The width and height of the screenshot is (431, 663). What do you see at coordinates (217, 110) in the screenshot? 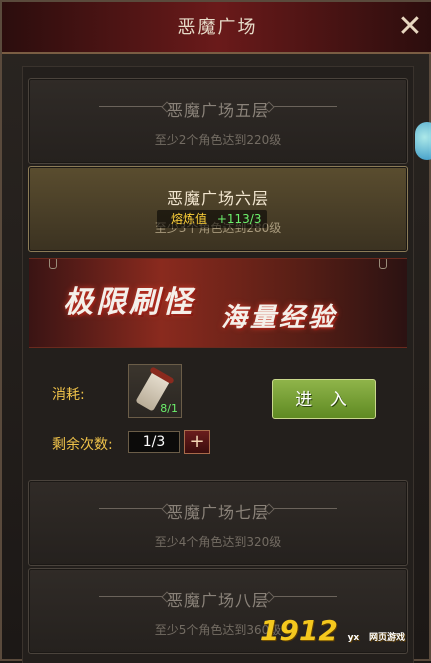
I see `level-name: 恶魔广场五层` at bounding box center [217, 110].